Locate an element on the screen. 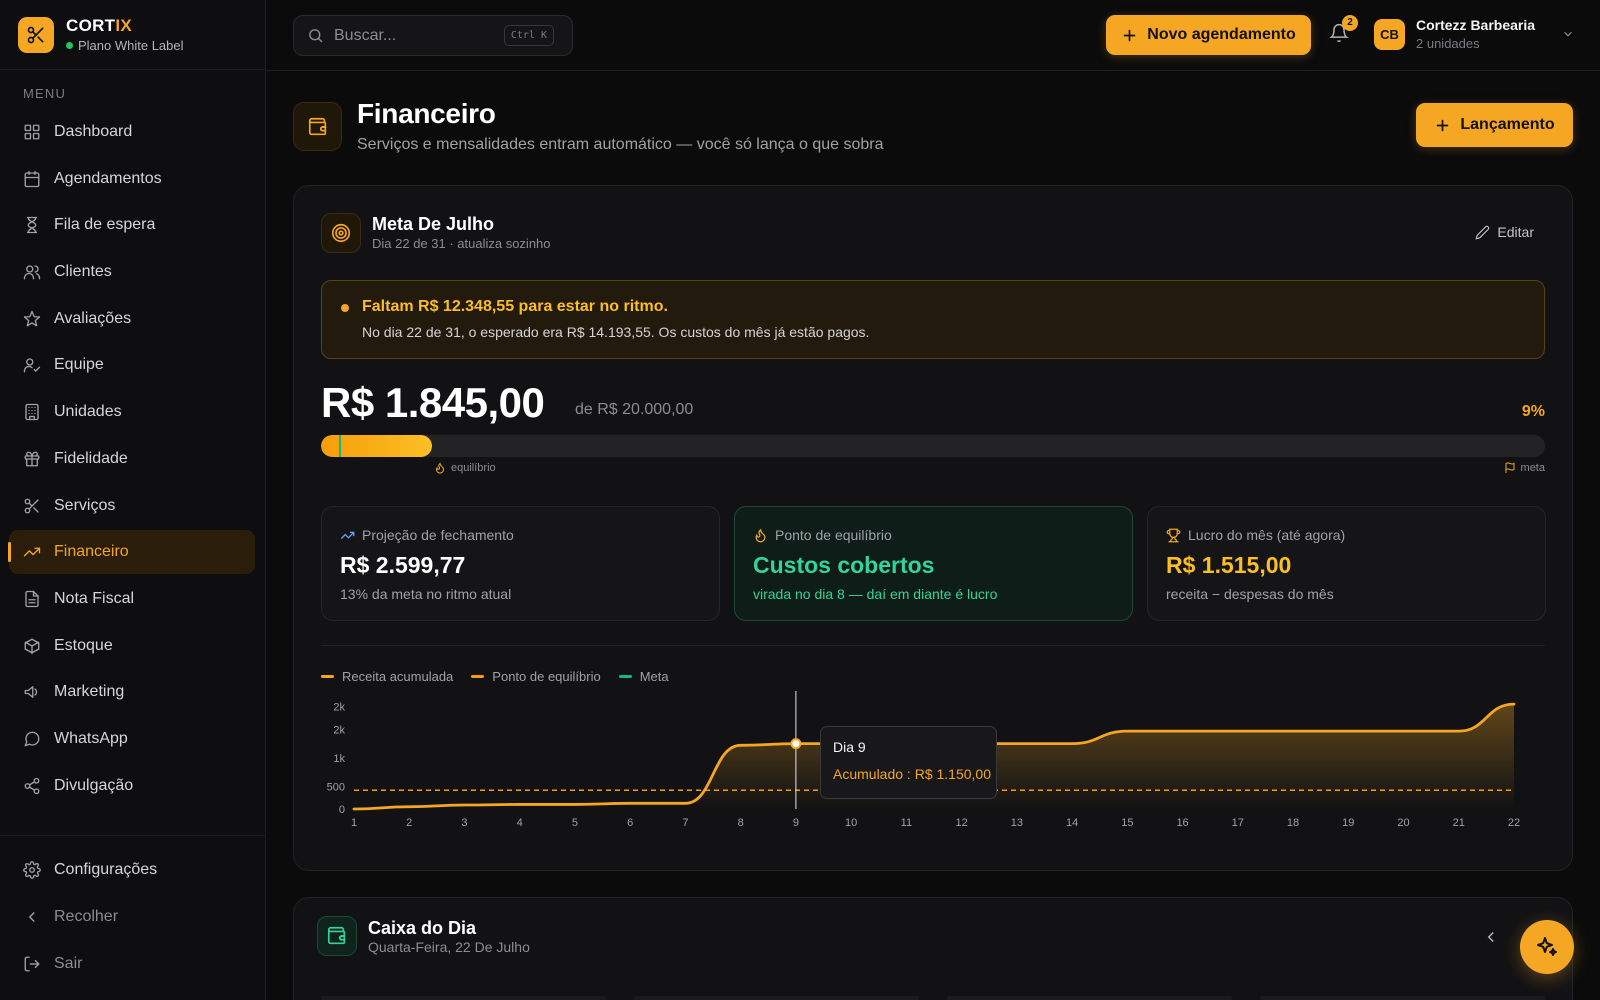 Image resolution: width=1600 pixels, height=1000 pixels. file-text-icon is located at coordinates (32, 599).